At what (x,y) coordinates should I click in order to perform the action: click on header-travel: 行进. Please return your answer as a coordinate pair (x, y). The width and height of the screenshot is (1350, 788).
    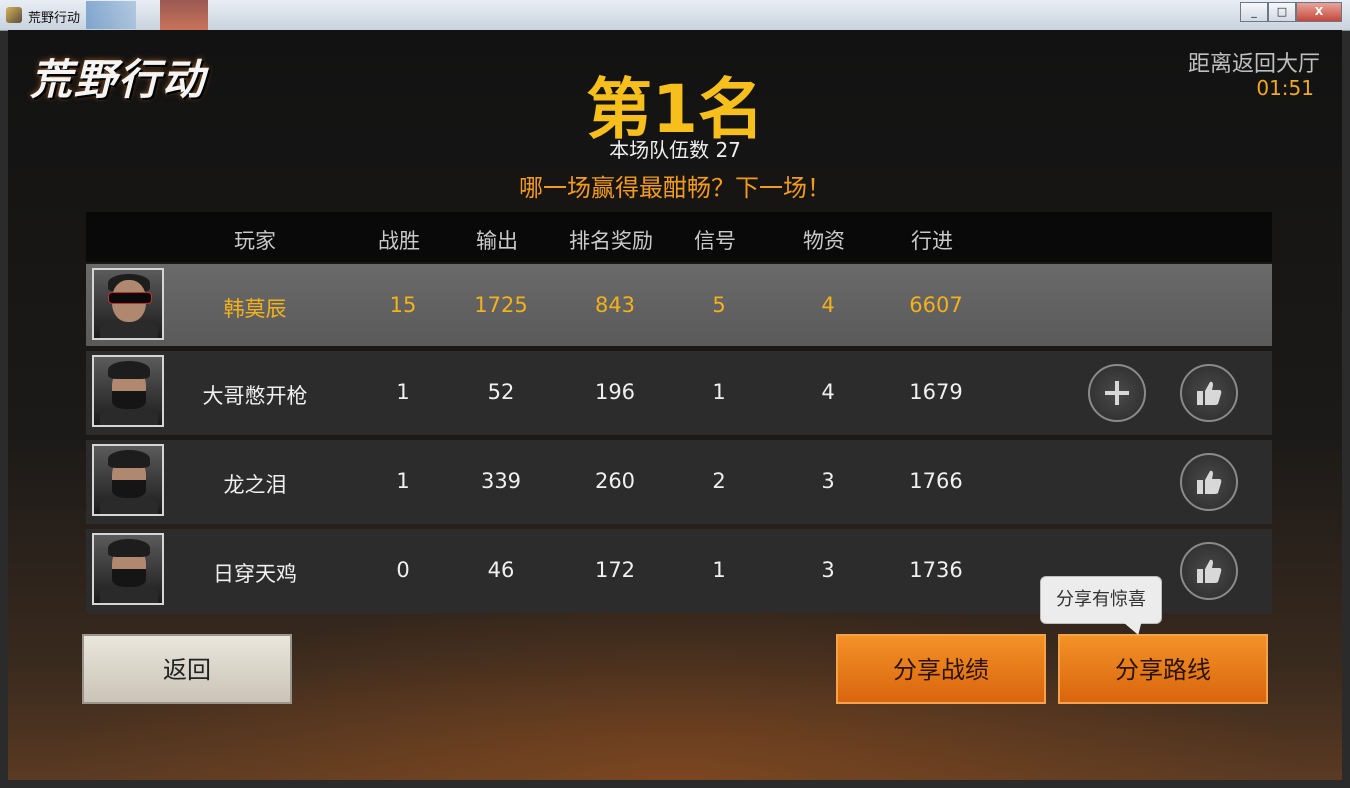
    Looking at the image, I should click on (932, 241).